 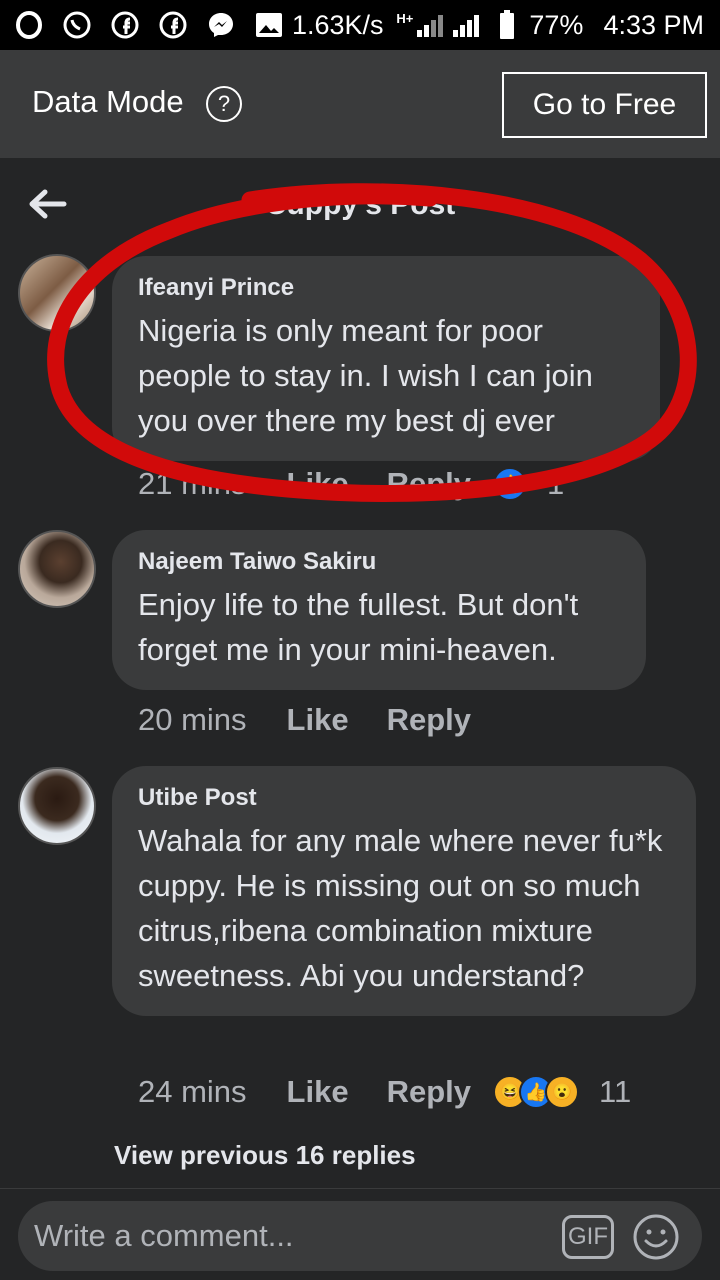 I want to click on clock: 4:33 PM, so click(x=653, y=24).